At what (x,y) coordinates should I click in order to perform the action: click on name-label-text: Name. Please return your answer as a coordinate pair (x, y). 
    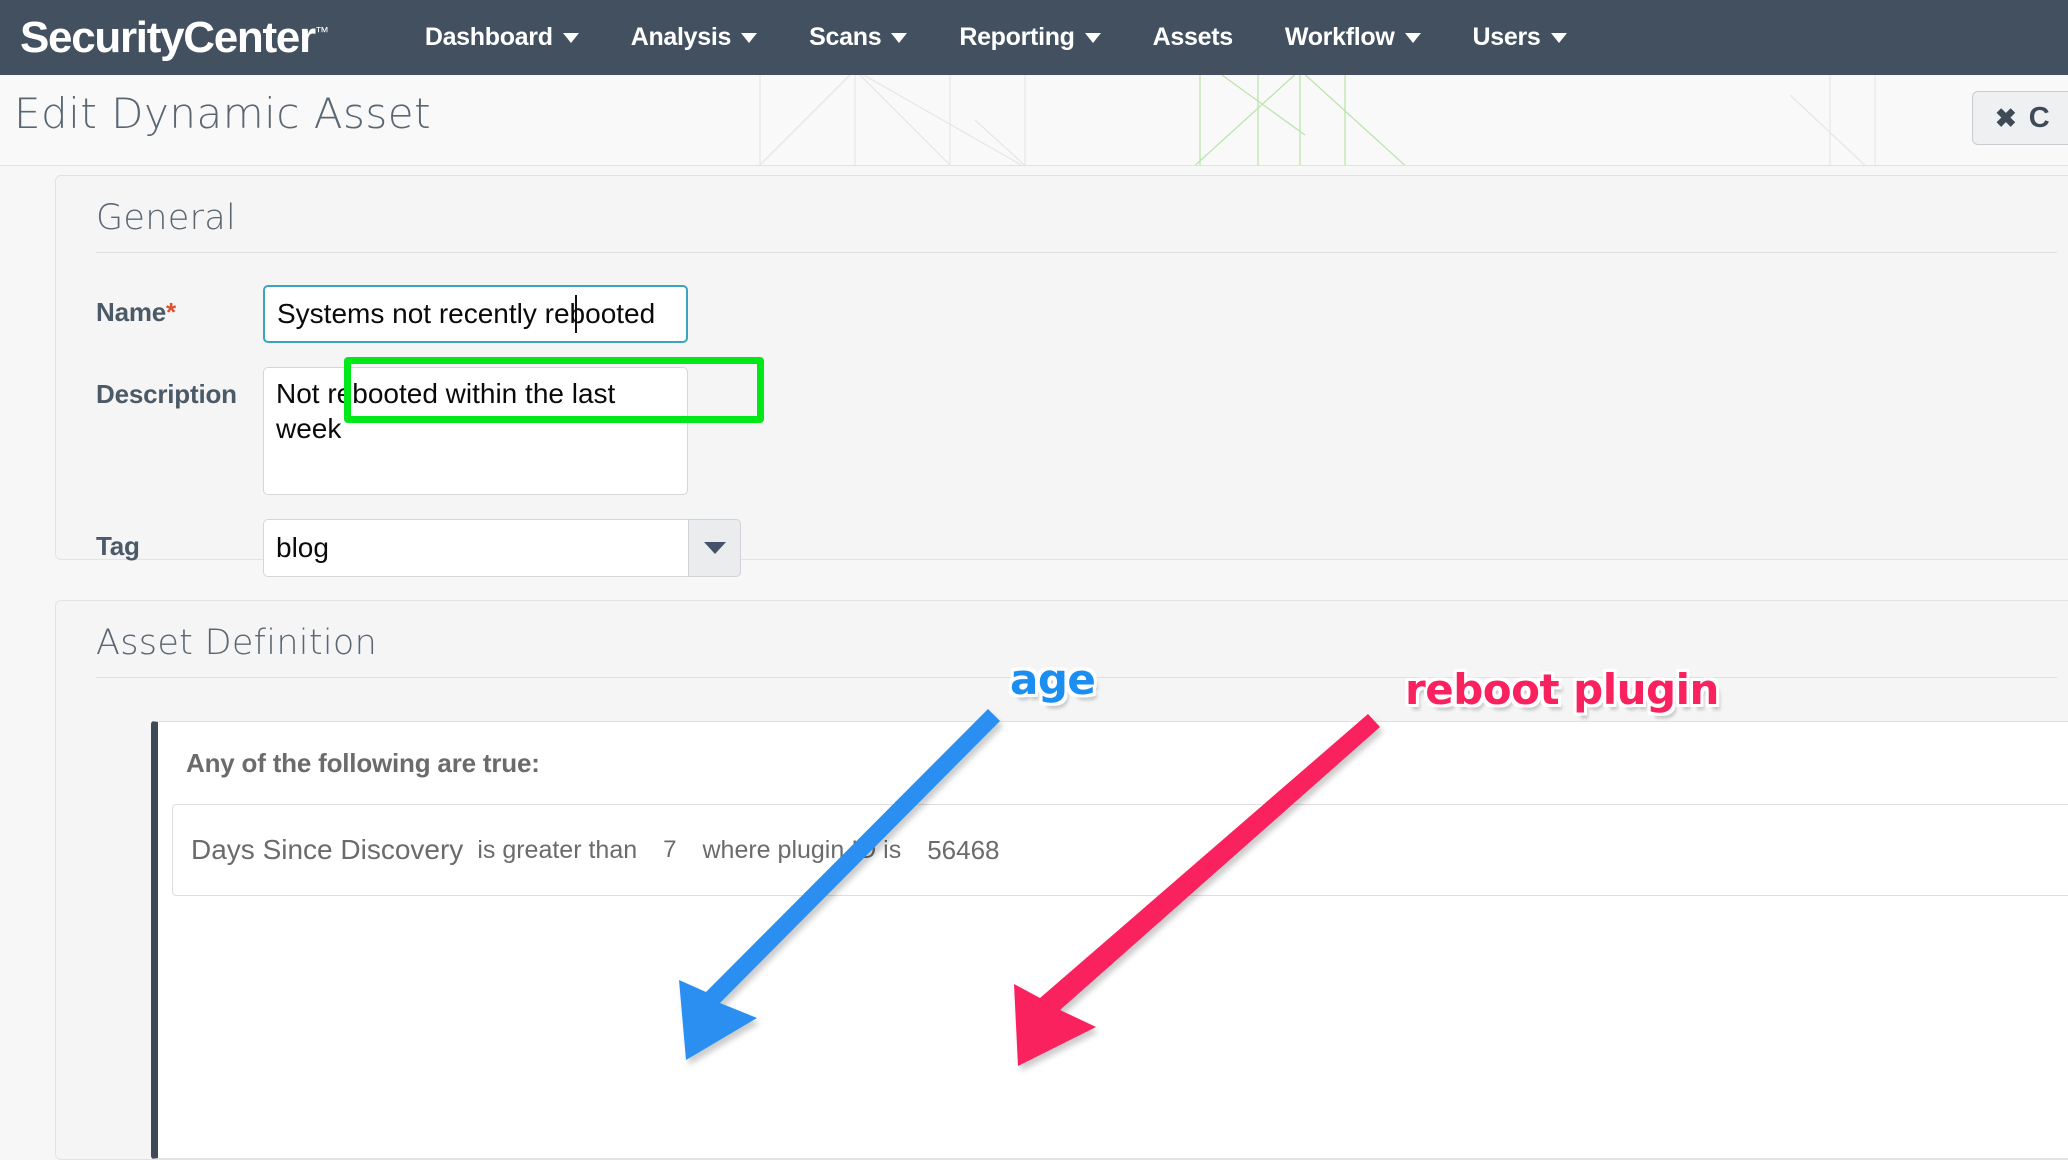
    Looking at the image, I should click on (131, 312).